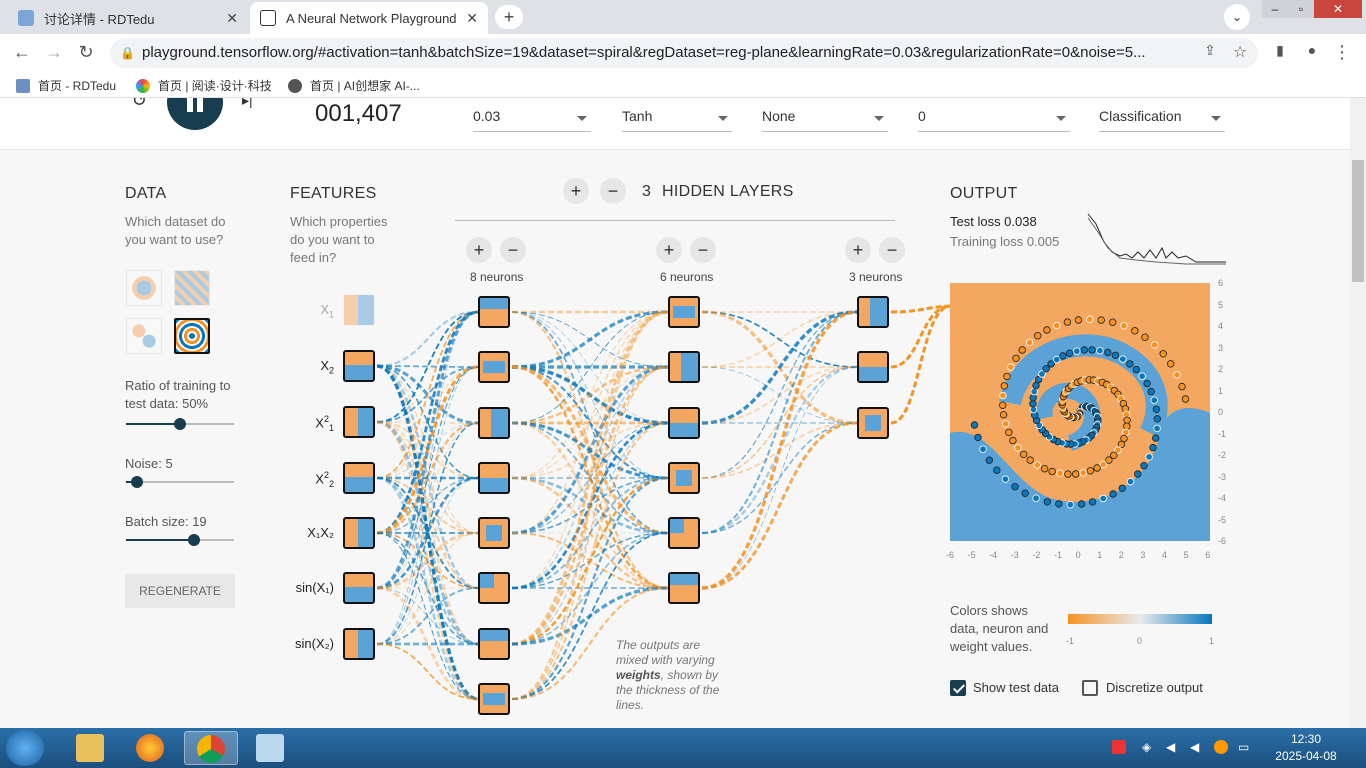  I want to click on share-icon: ⇪, so click(1210, 50).